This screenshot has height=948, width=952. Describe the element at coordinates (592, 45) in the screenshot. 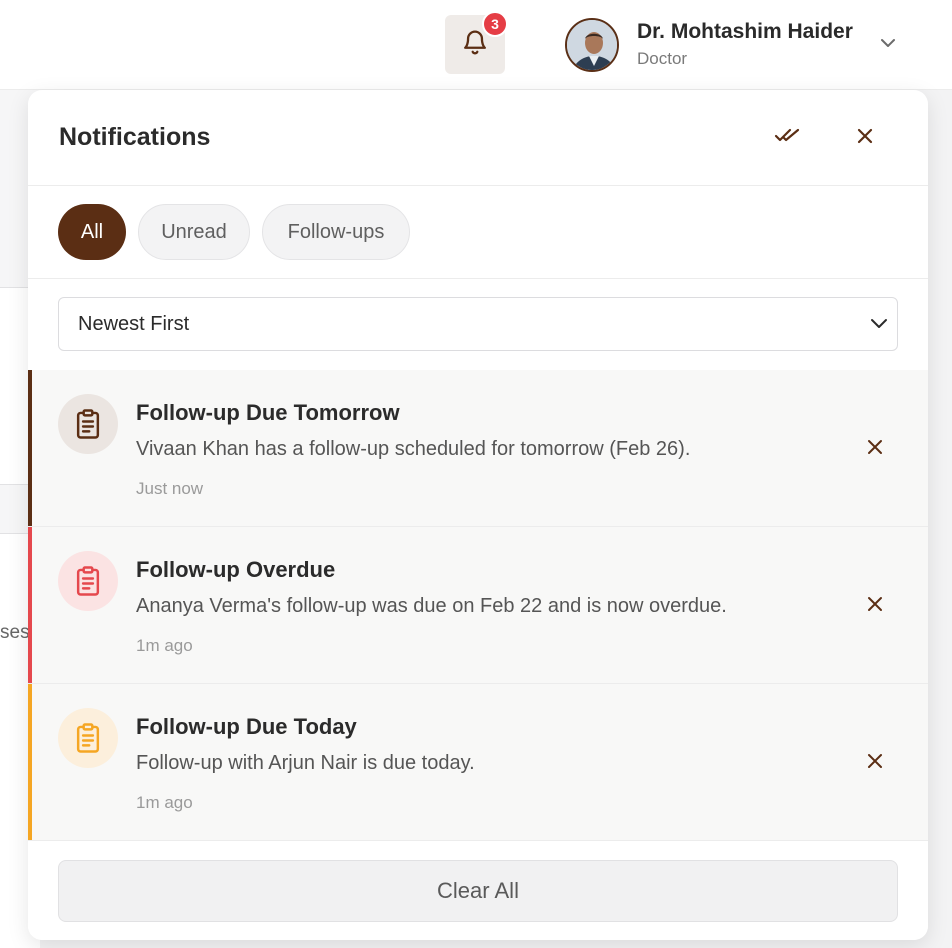

I see `avatar` at that location.